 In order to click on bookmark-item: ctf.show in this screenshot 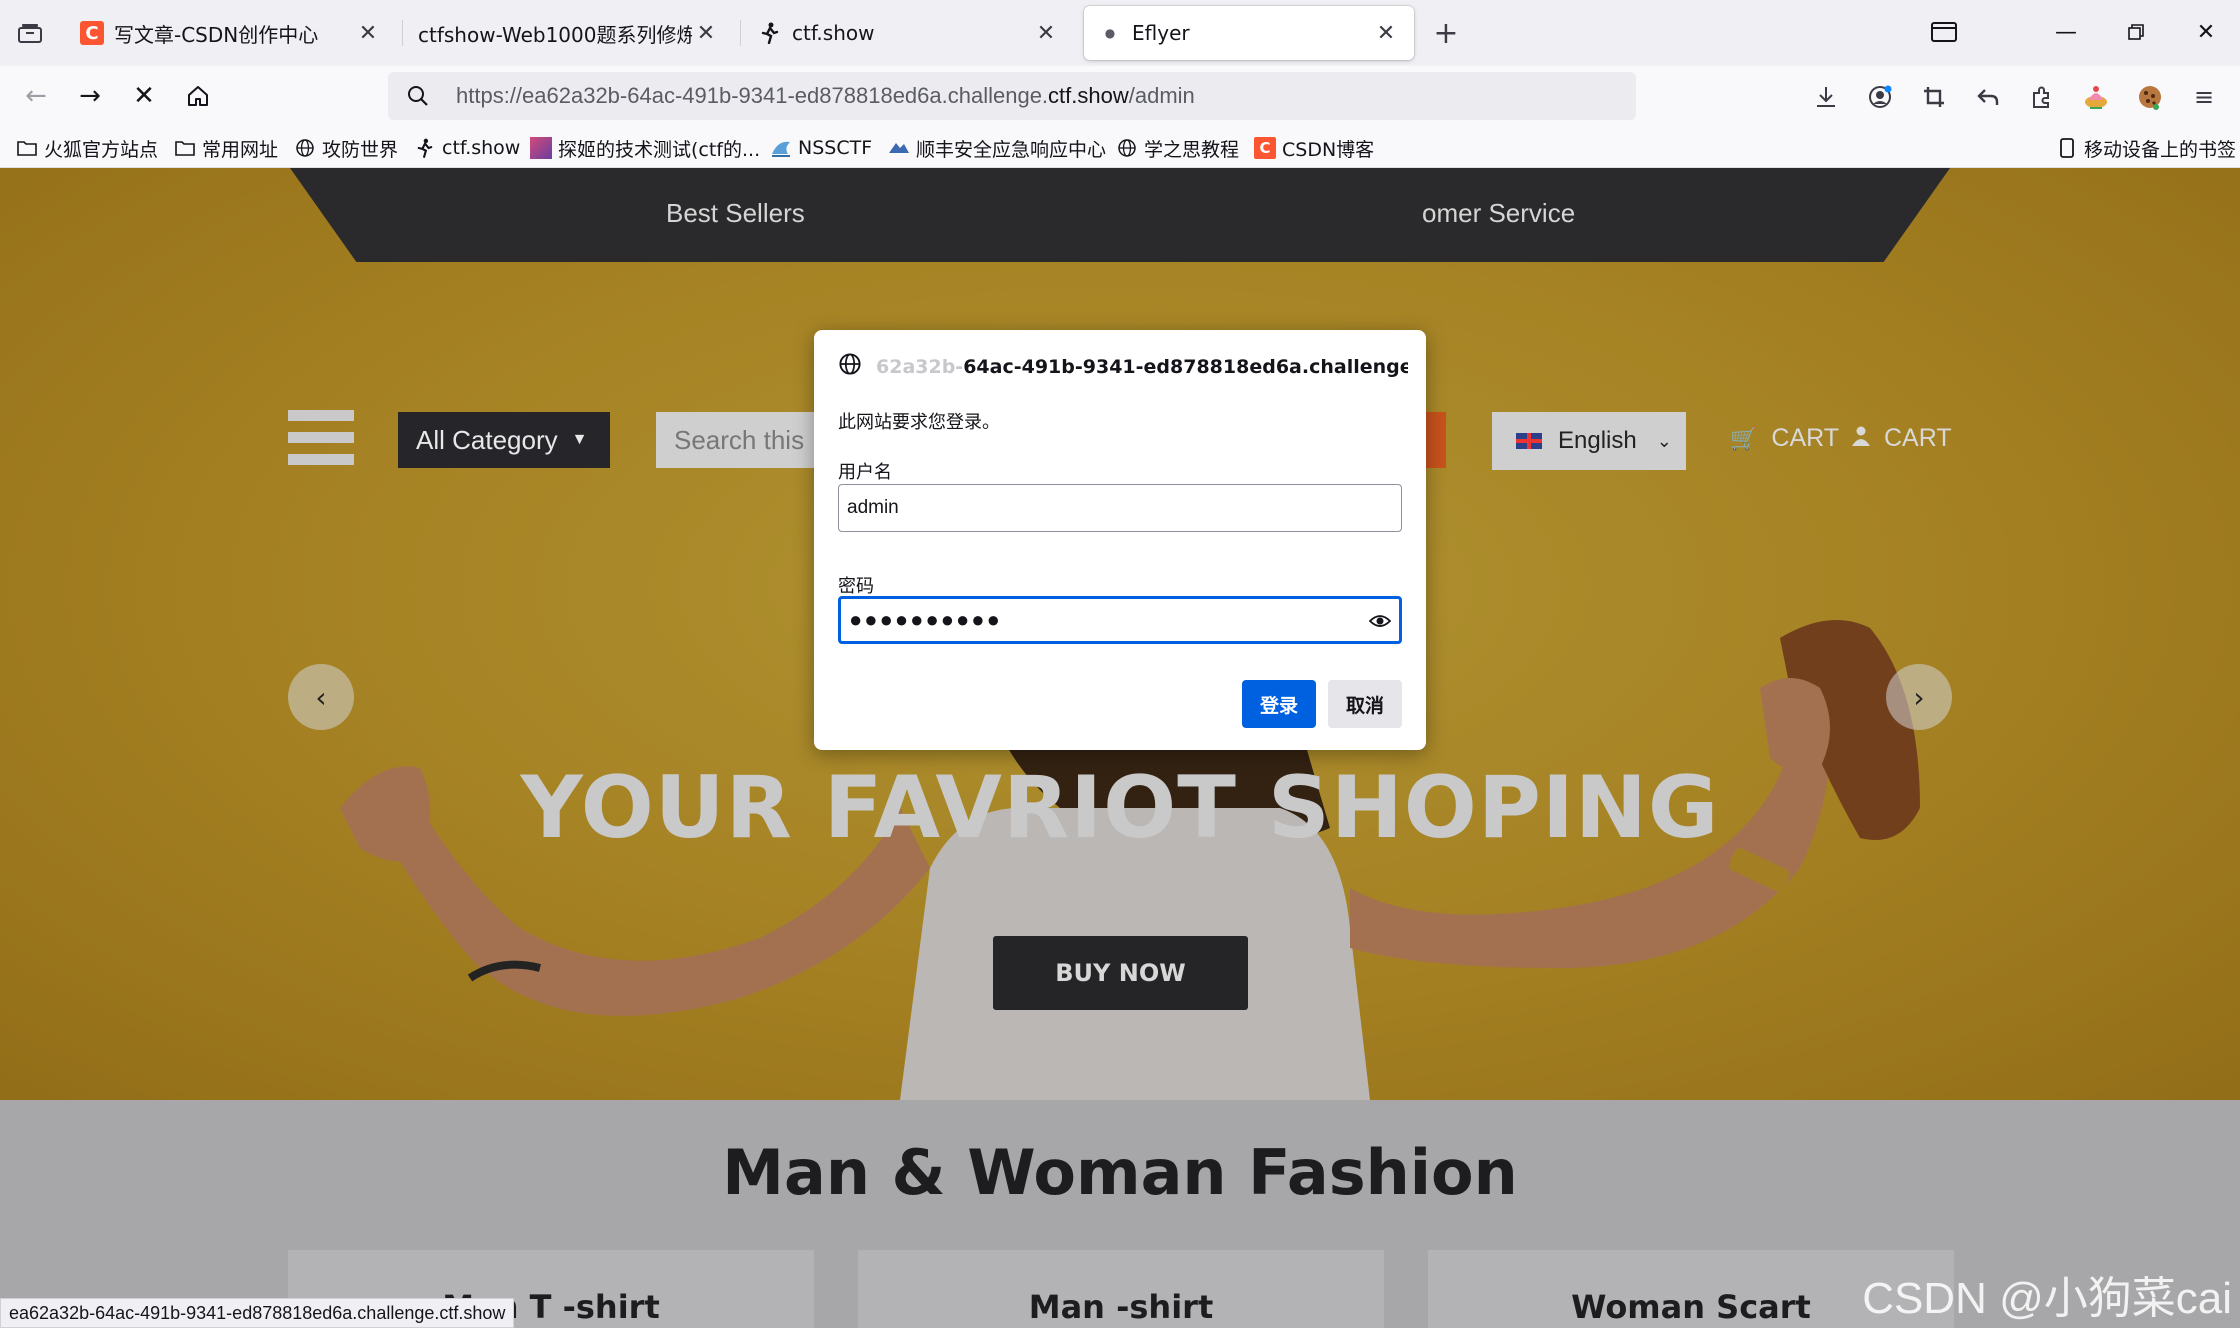, I will do `click(467, 148)`.